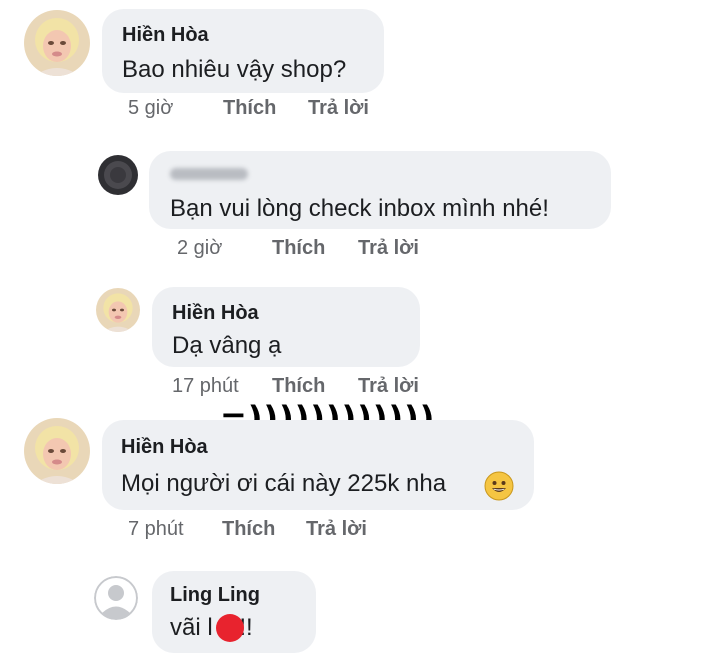 Image resolution: width=720 pixels, height=667 pixels. I want to click on comment-text: Bạn vui lòng check inbox mình nhé!, so click(359, 208).